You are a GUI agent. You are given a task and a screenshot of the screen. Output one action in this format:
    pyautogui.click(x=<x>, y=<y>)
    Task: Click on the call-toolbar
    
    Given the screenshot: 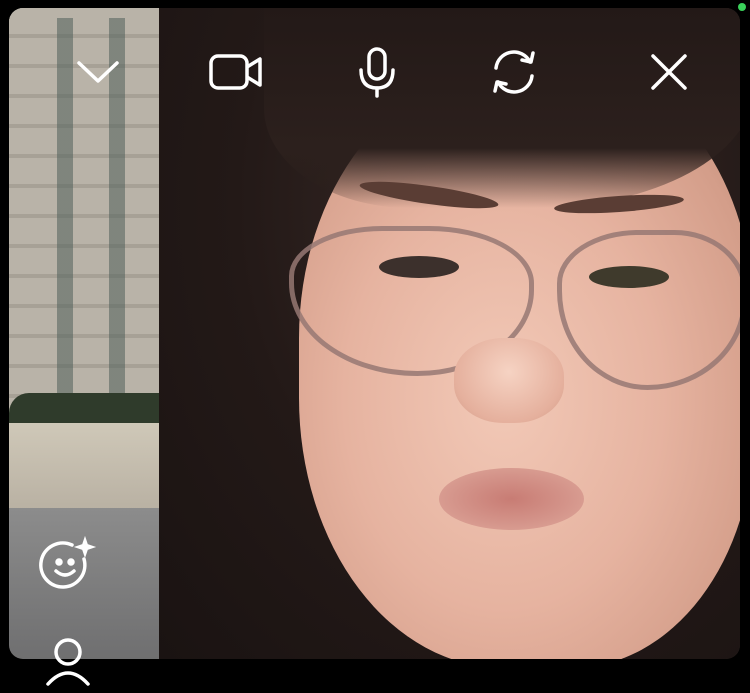 What is the action you would take?
    pyautogui.click(x=374, y=72)
    